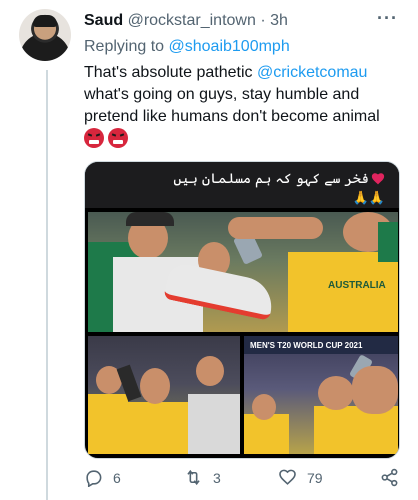  I want to click on photo-bottom-right: MEN'S T20 WORLD CUP 2021, so click(321, 395).